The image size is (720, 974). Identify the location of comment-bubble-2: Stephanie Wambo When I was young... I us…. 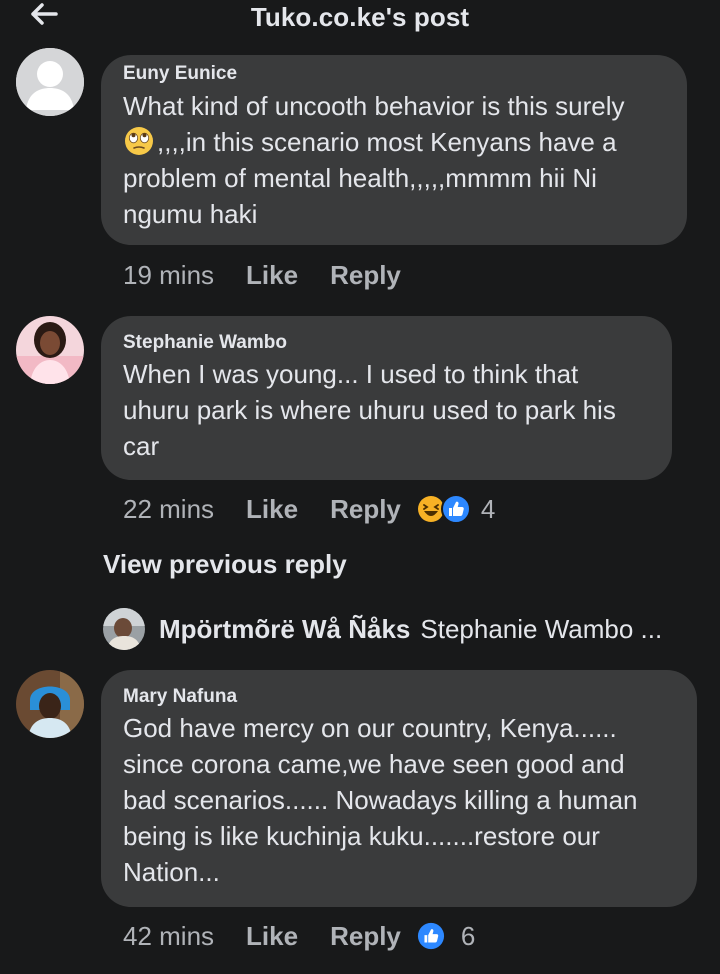
(386, 398).